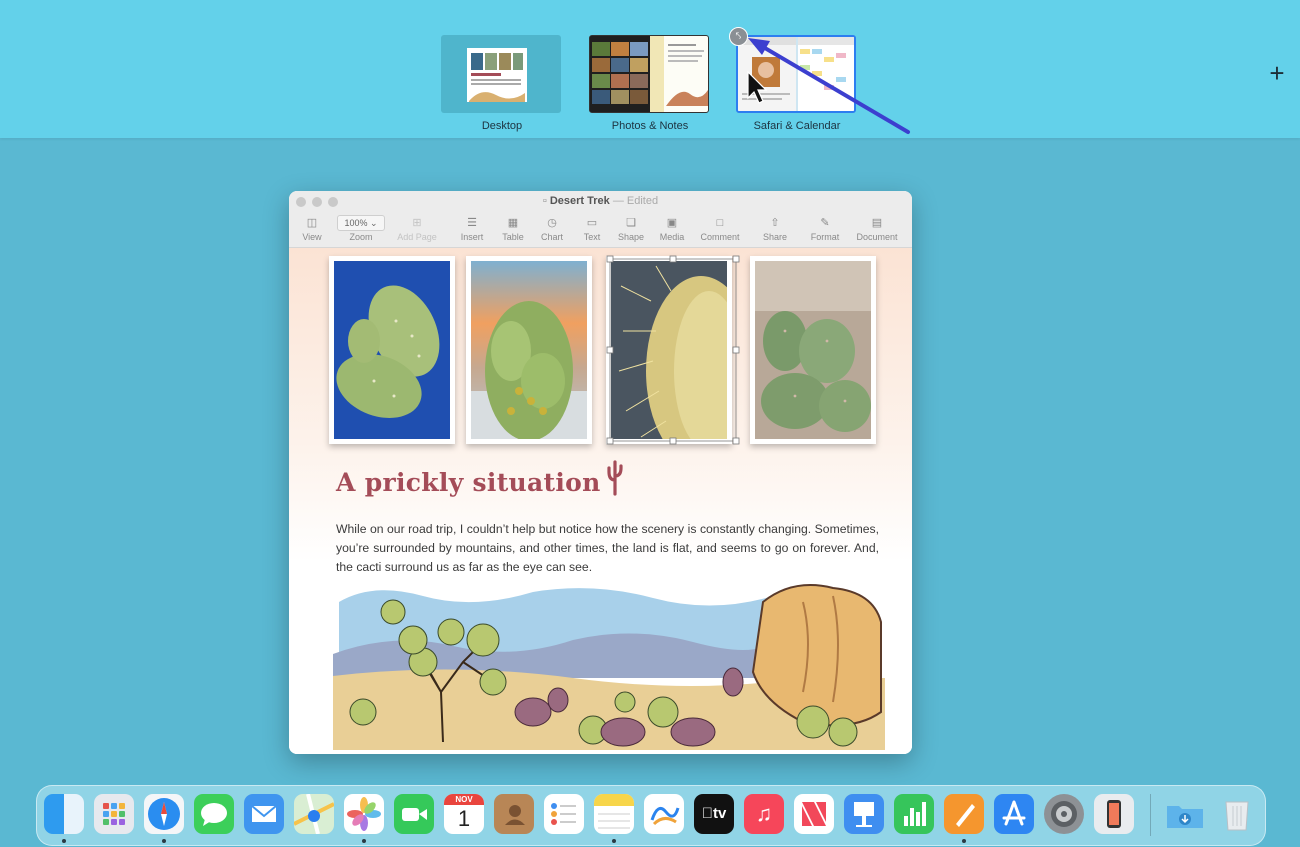  I want to click on photos-notes-thumbnail-image, so click(649, 74).